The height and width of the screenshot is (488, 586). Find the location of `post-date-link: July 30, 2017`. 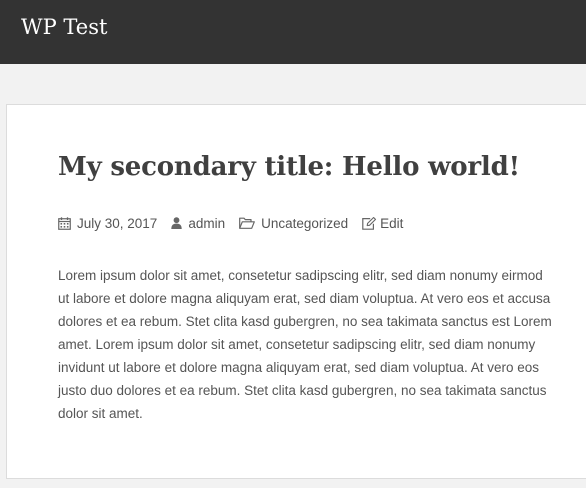

post-date-link: July 30, 2017 is located at coordinates (107, 223).